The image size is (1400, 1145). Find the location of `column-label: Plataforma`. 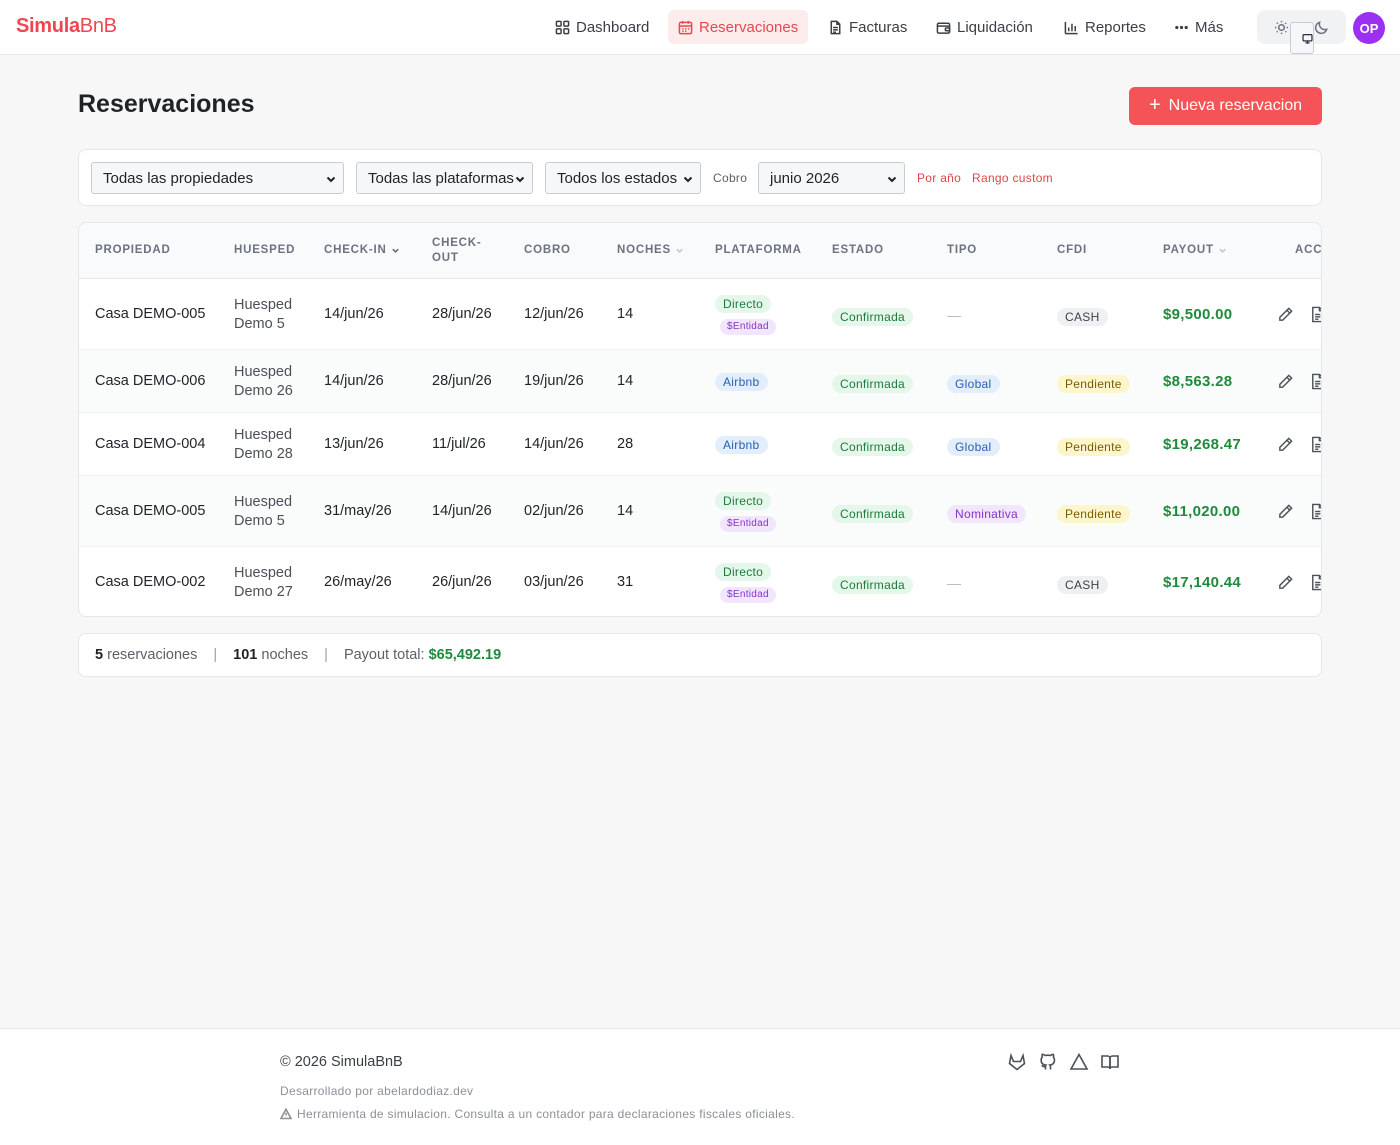

column-label: Plataforma is located at coordinates (758, 250).